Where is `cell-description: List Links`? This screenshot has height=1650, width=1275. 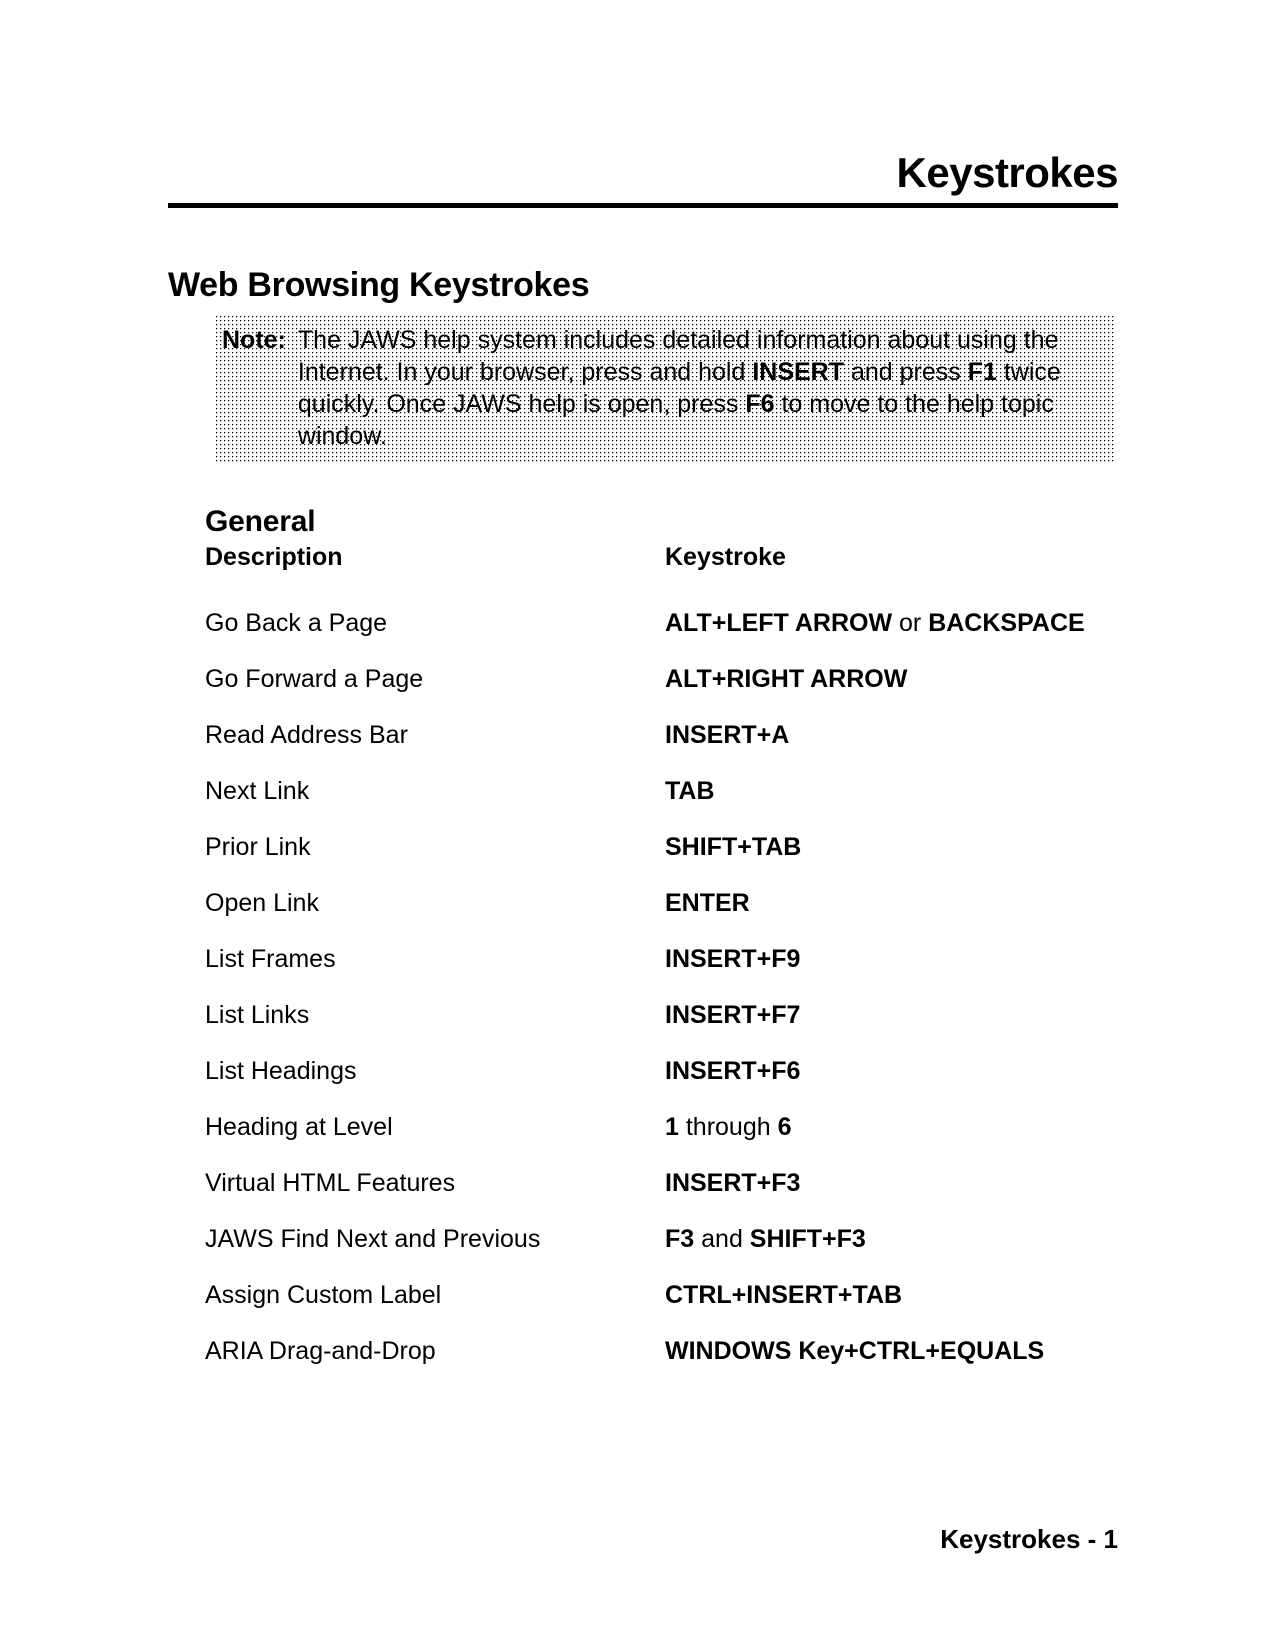
cell-description: List Links is located at coordinates (257, 1015).